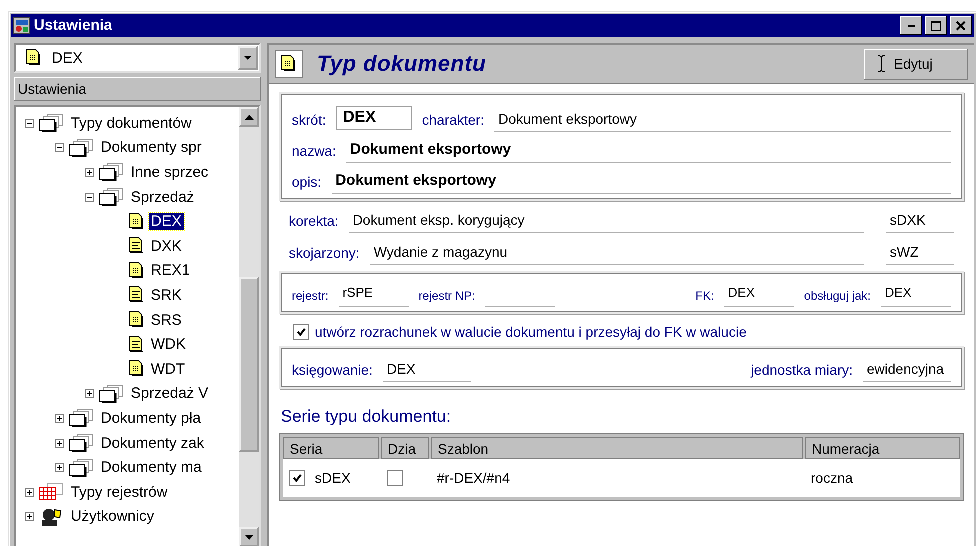 The width and height of the screenshot is (976, 546). Describe the element at coordinates (112, 517) in the screenshot. I see `tree-item: Użytkownicy` at that location.